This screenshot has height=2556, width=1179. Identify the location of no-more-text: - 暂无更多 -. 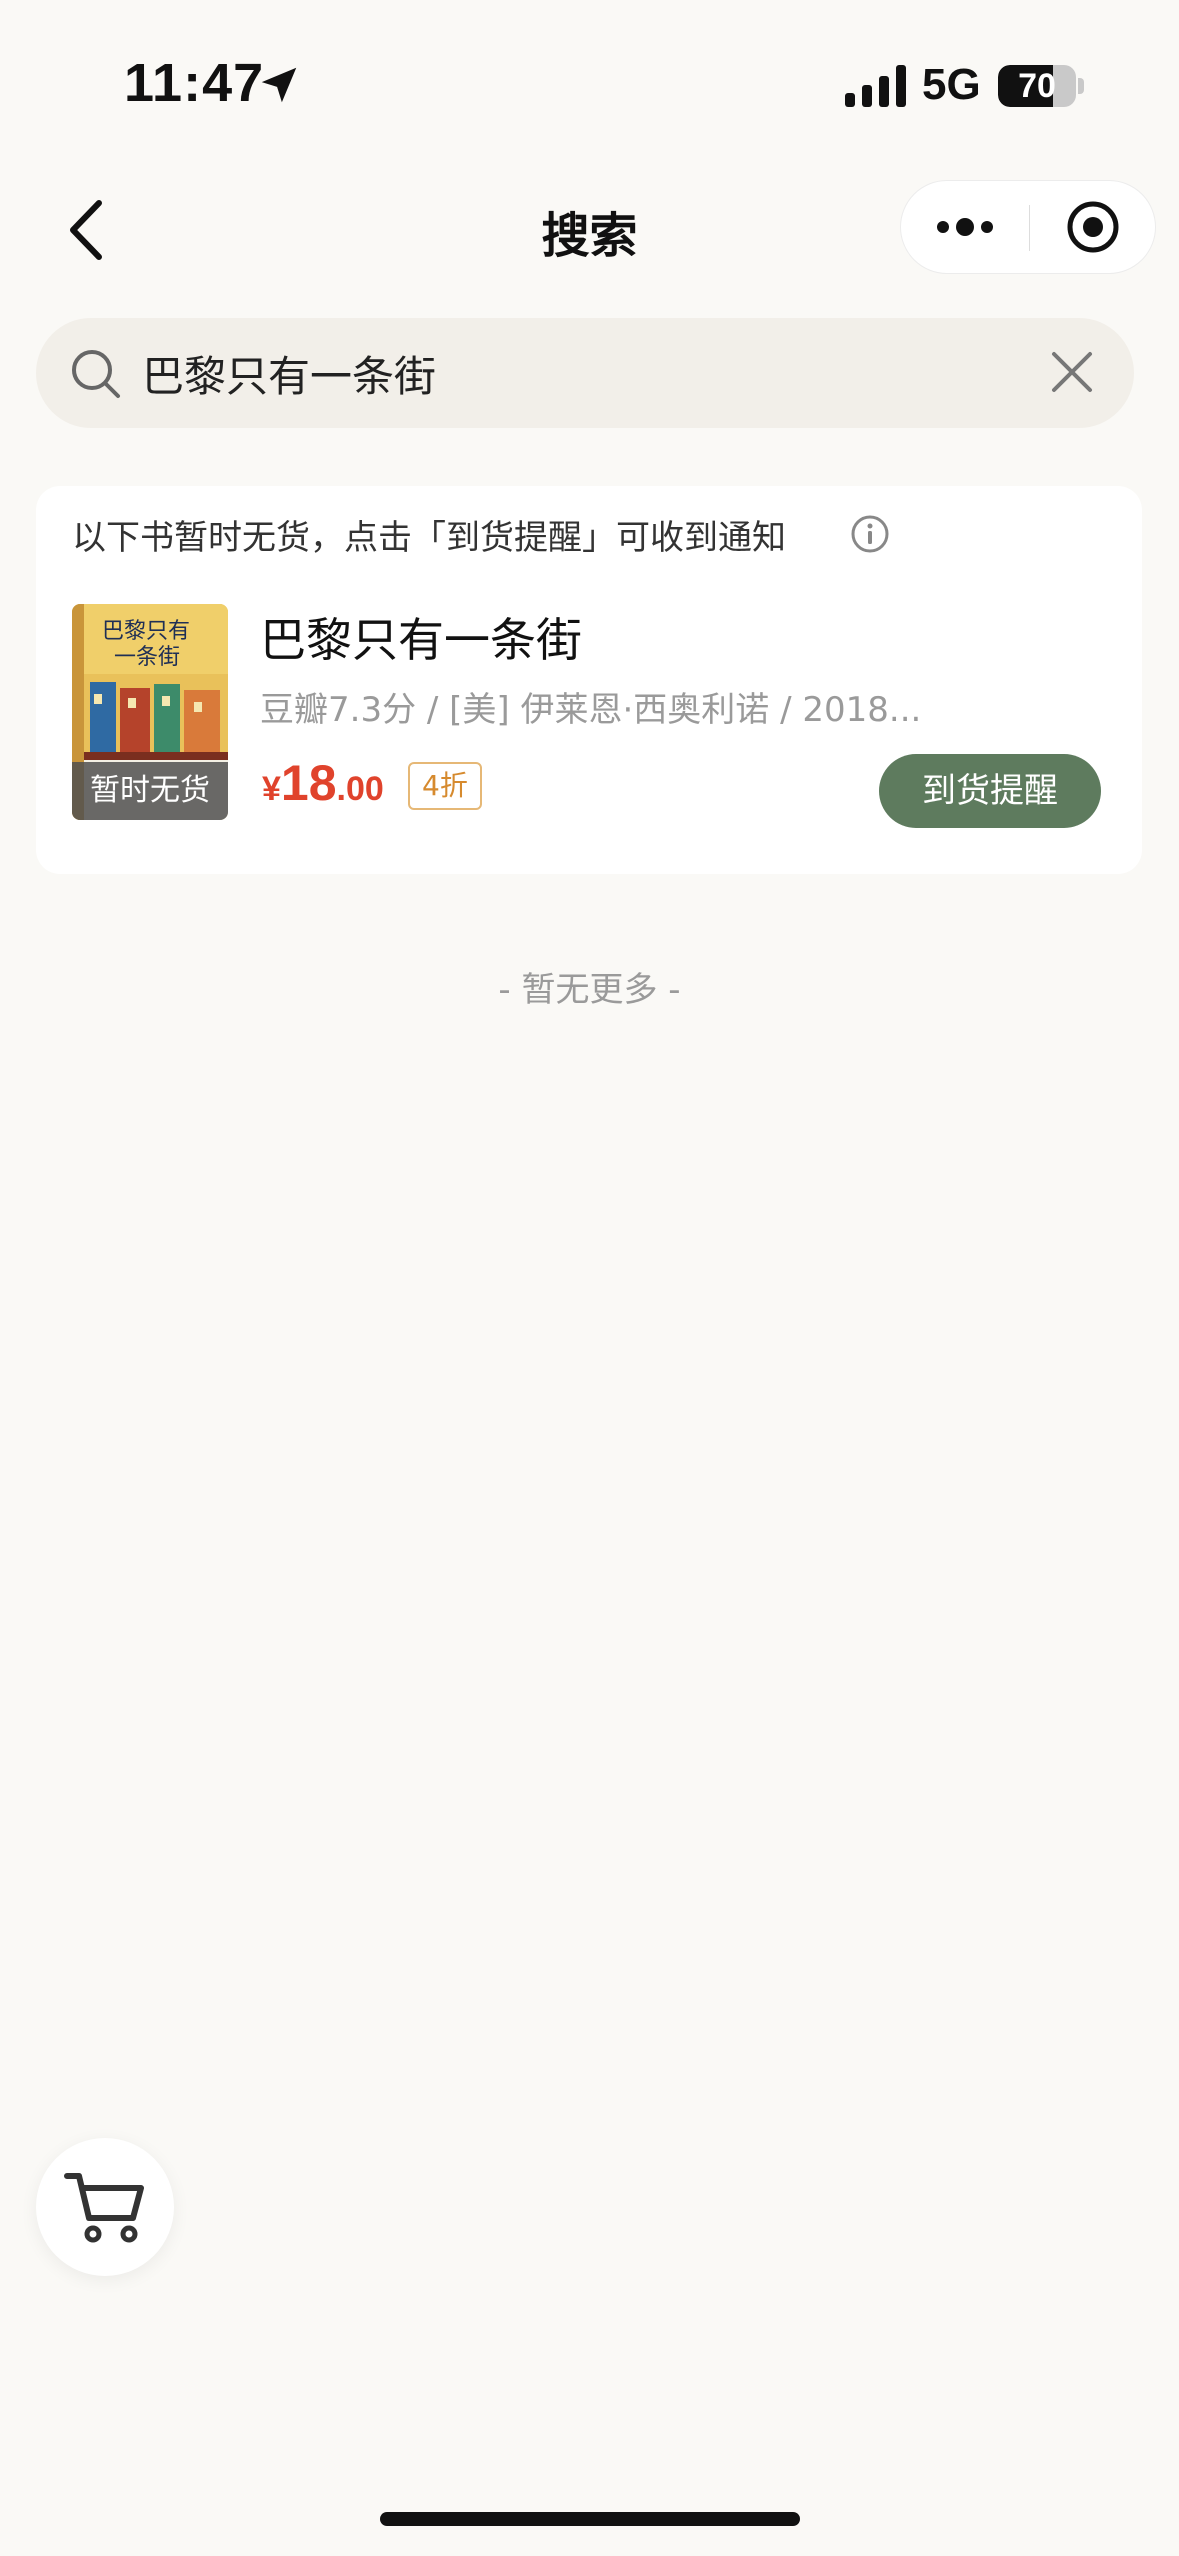
(589, 990).